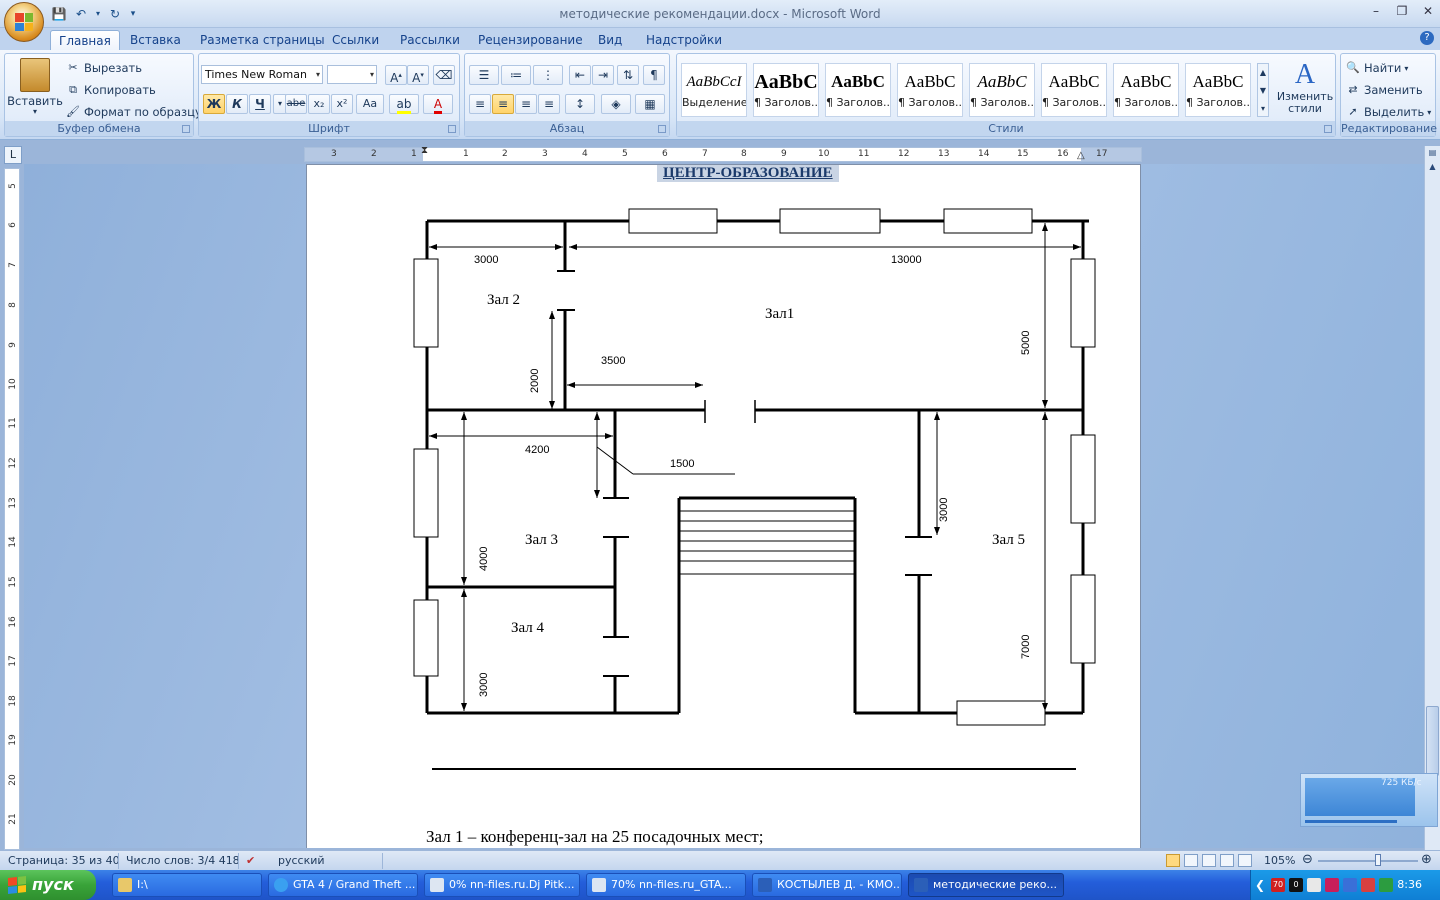 This screenshot has height=900, width=1440. Describe the element at coordinates (628, 75) in the screenshot. I see `sort-button: ⇅` at that location.